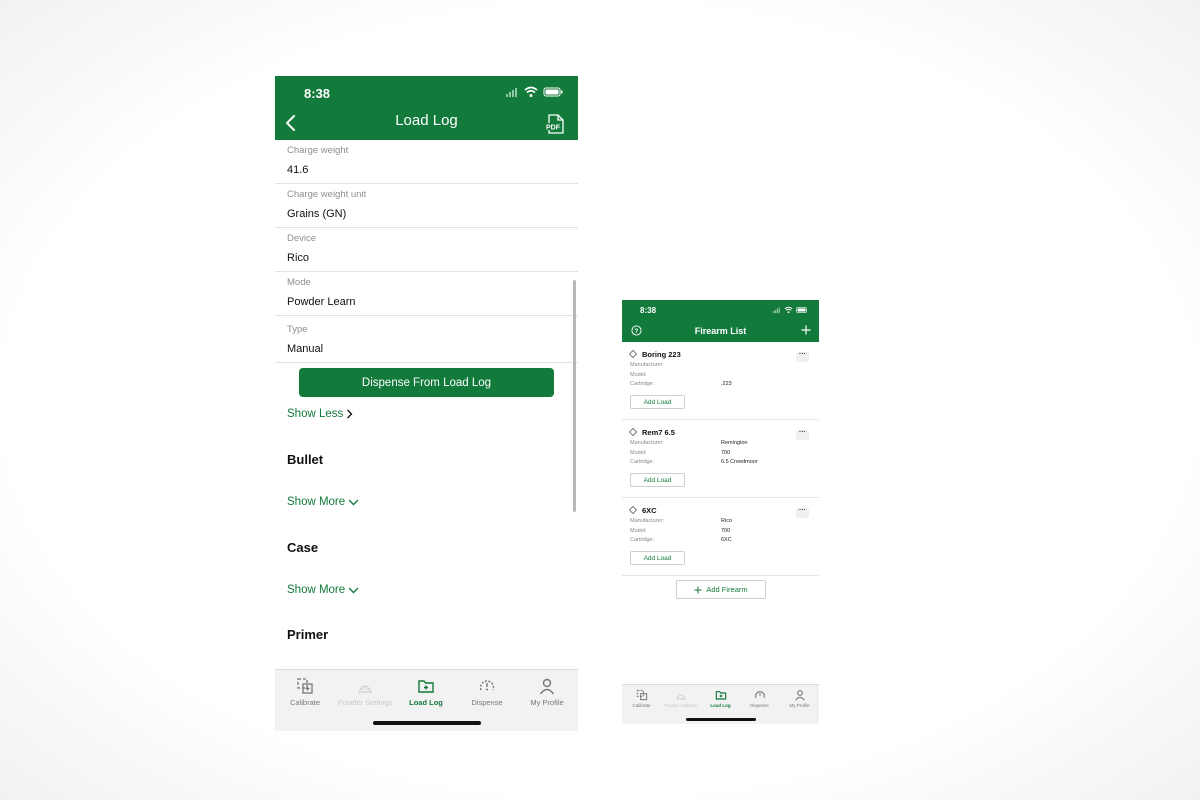 The image size is (1200, 800). Describe the element at coordinates (790, 310) in the screenshot. I see `status-icons` at that location.